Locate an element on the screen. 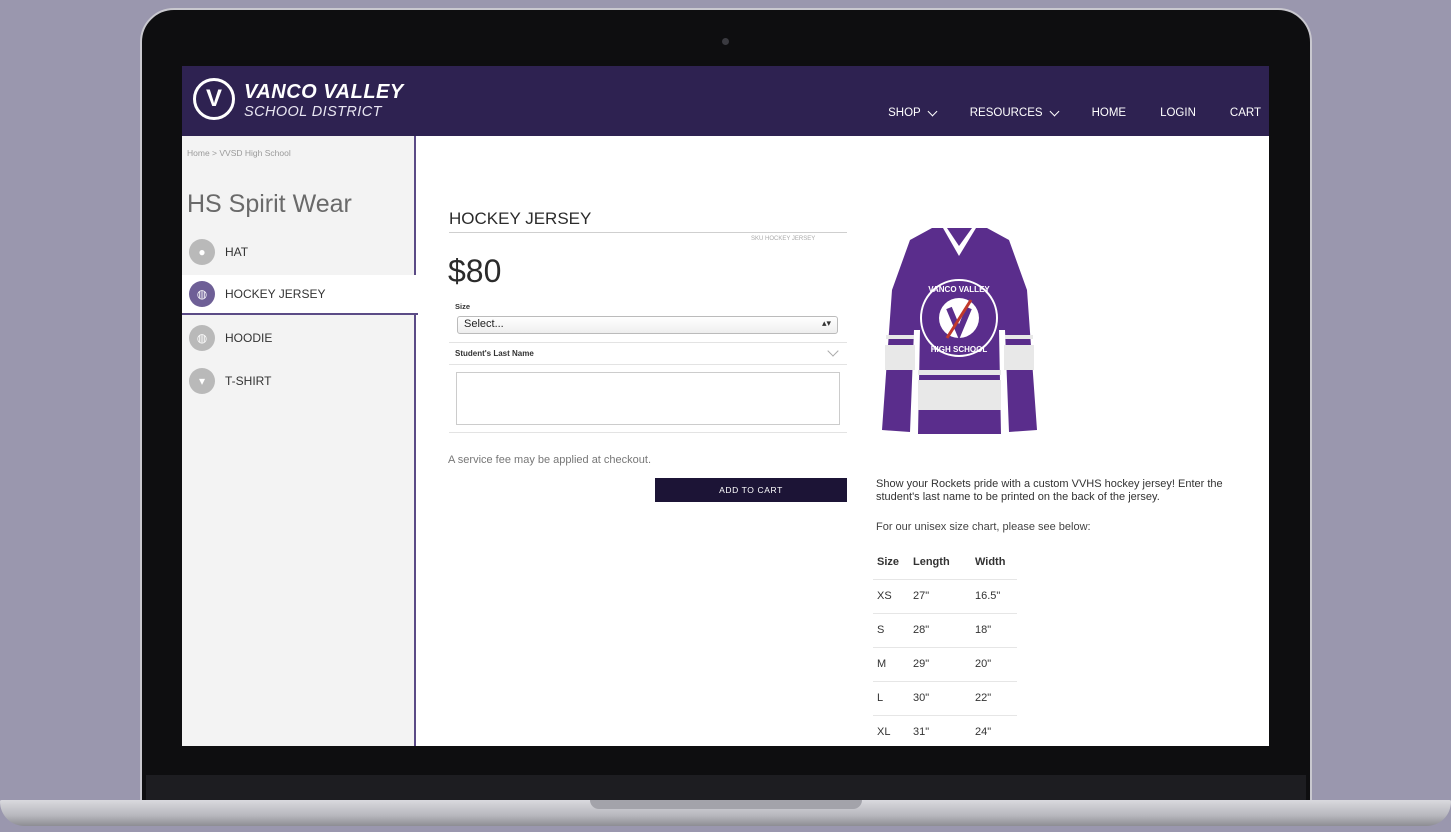  jersey-text-top: VANCO VALLEY is located at coordinates (959, 289).